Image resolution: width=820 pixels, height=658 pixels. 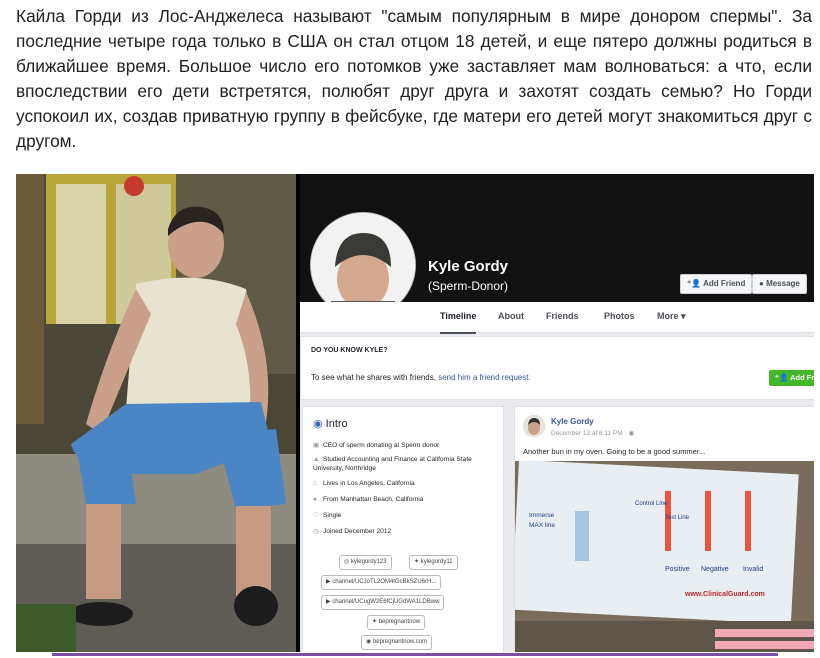 I want to click on label-negative: Negative, so click(x=715, y=569).